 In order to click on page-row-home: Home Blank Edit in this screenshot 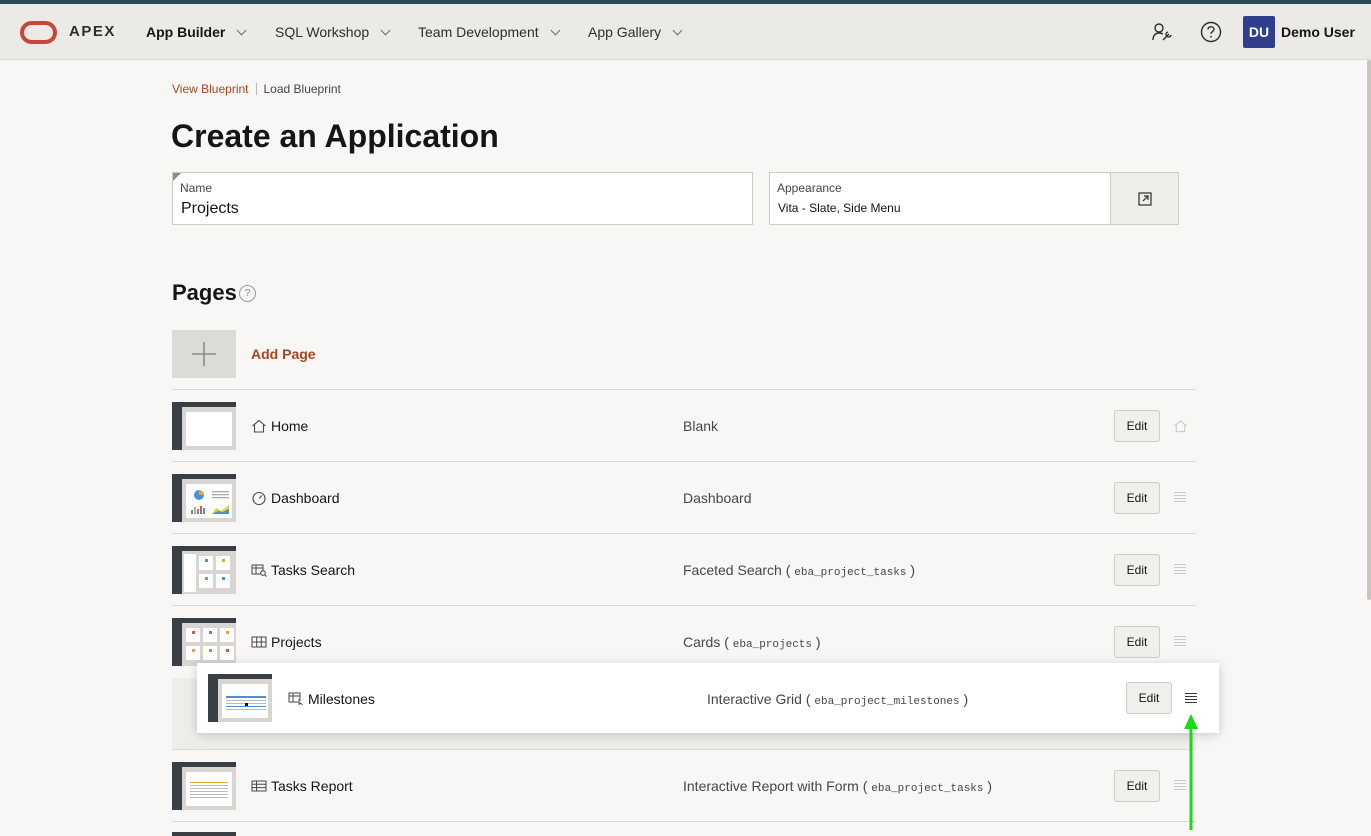, I will do `click(684, 426)`.